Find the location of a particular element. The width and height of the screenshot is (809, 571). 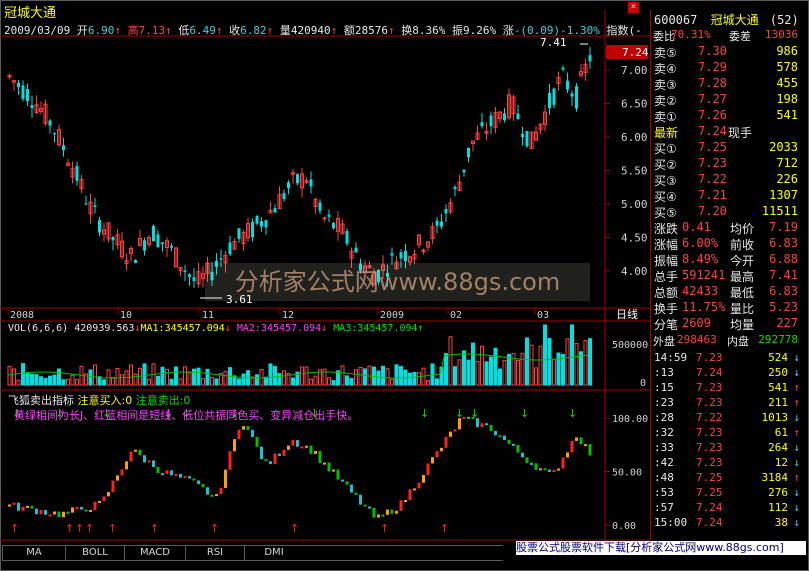

indicator-buy: 注意买入:0 is located at coordinates (105, 400).